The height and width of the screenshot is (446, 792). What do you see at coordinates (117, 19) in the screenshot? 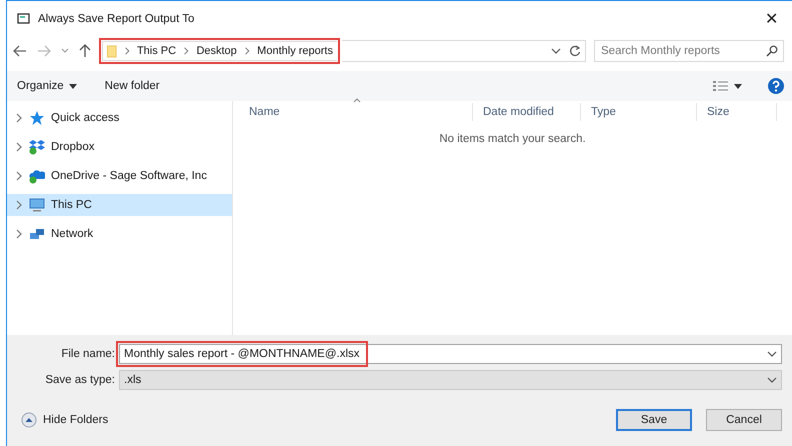
I see `window-title: Always Save Report Output To` at bounding box center [117, 19].